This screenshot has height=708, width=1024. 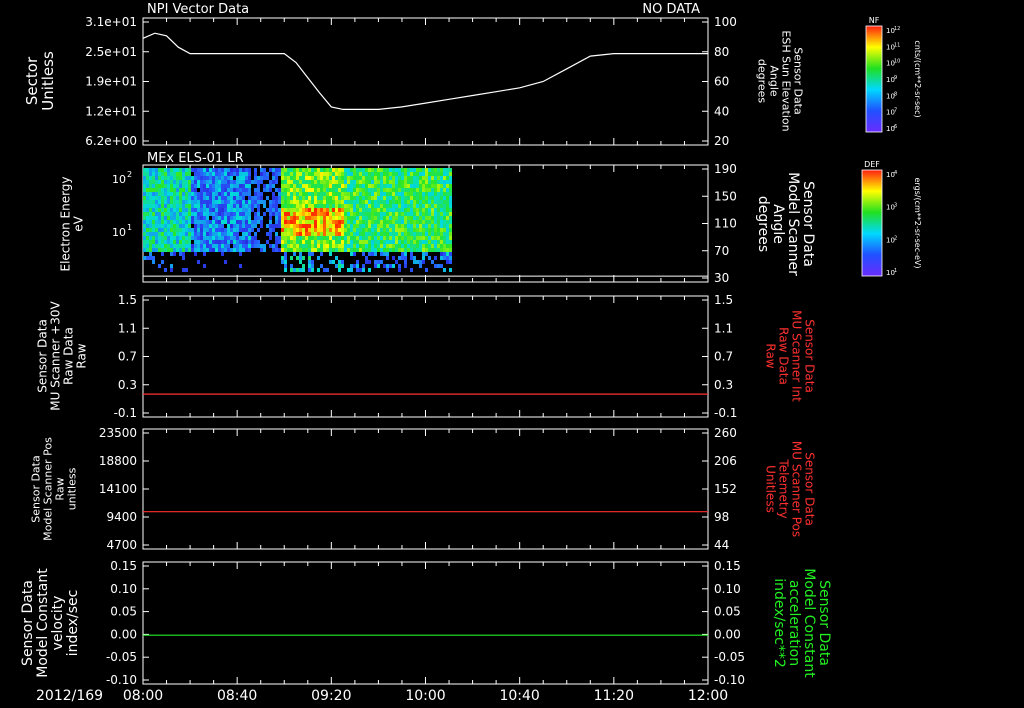 I want to click on time-tick-label: 08:00, so click(x=143, y=696).